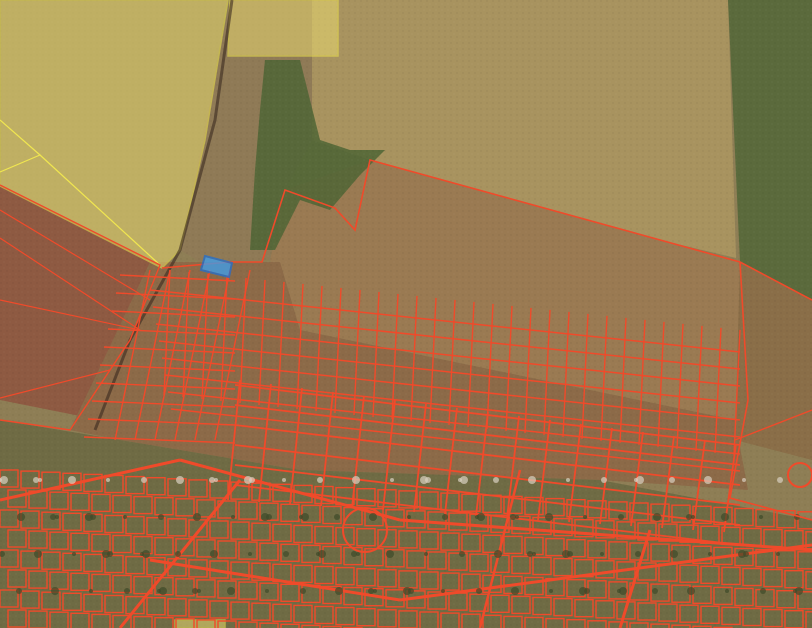 The width and height of the screenshot is (812, 628). Describe the element at coordinates (283, 28) in the screenshot. I see `zone-overlay-top` at that location.